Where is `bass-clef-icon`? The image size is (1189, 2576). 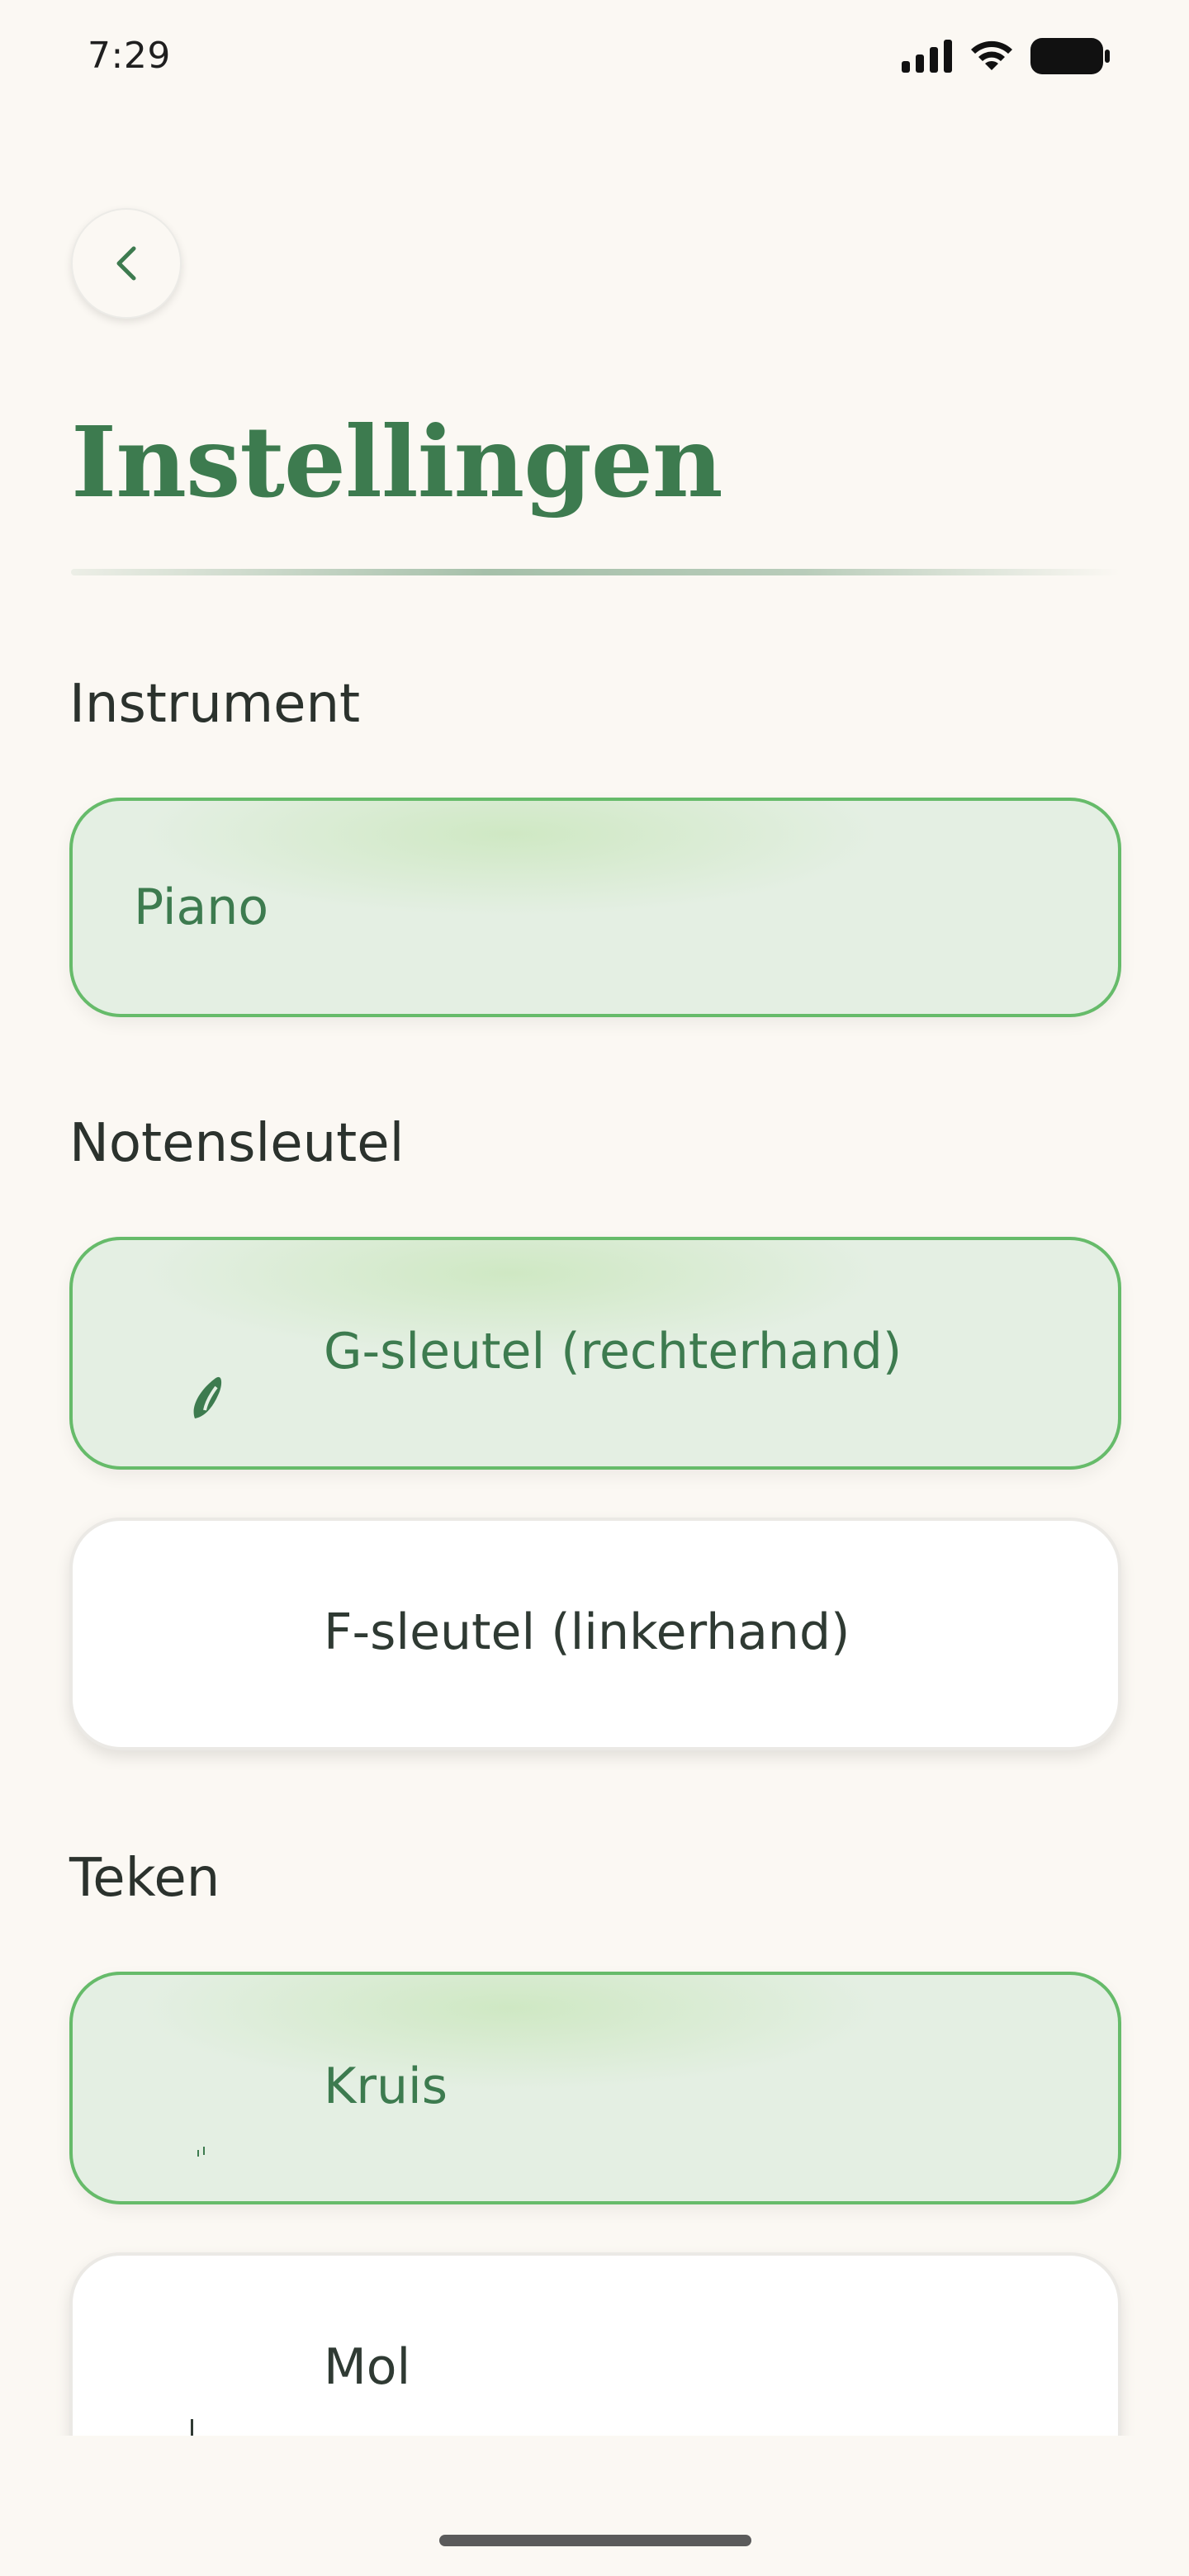 bass-clef-icon is located at coordinates (203, 1661).